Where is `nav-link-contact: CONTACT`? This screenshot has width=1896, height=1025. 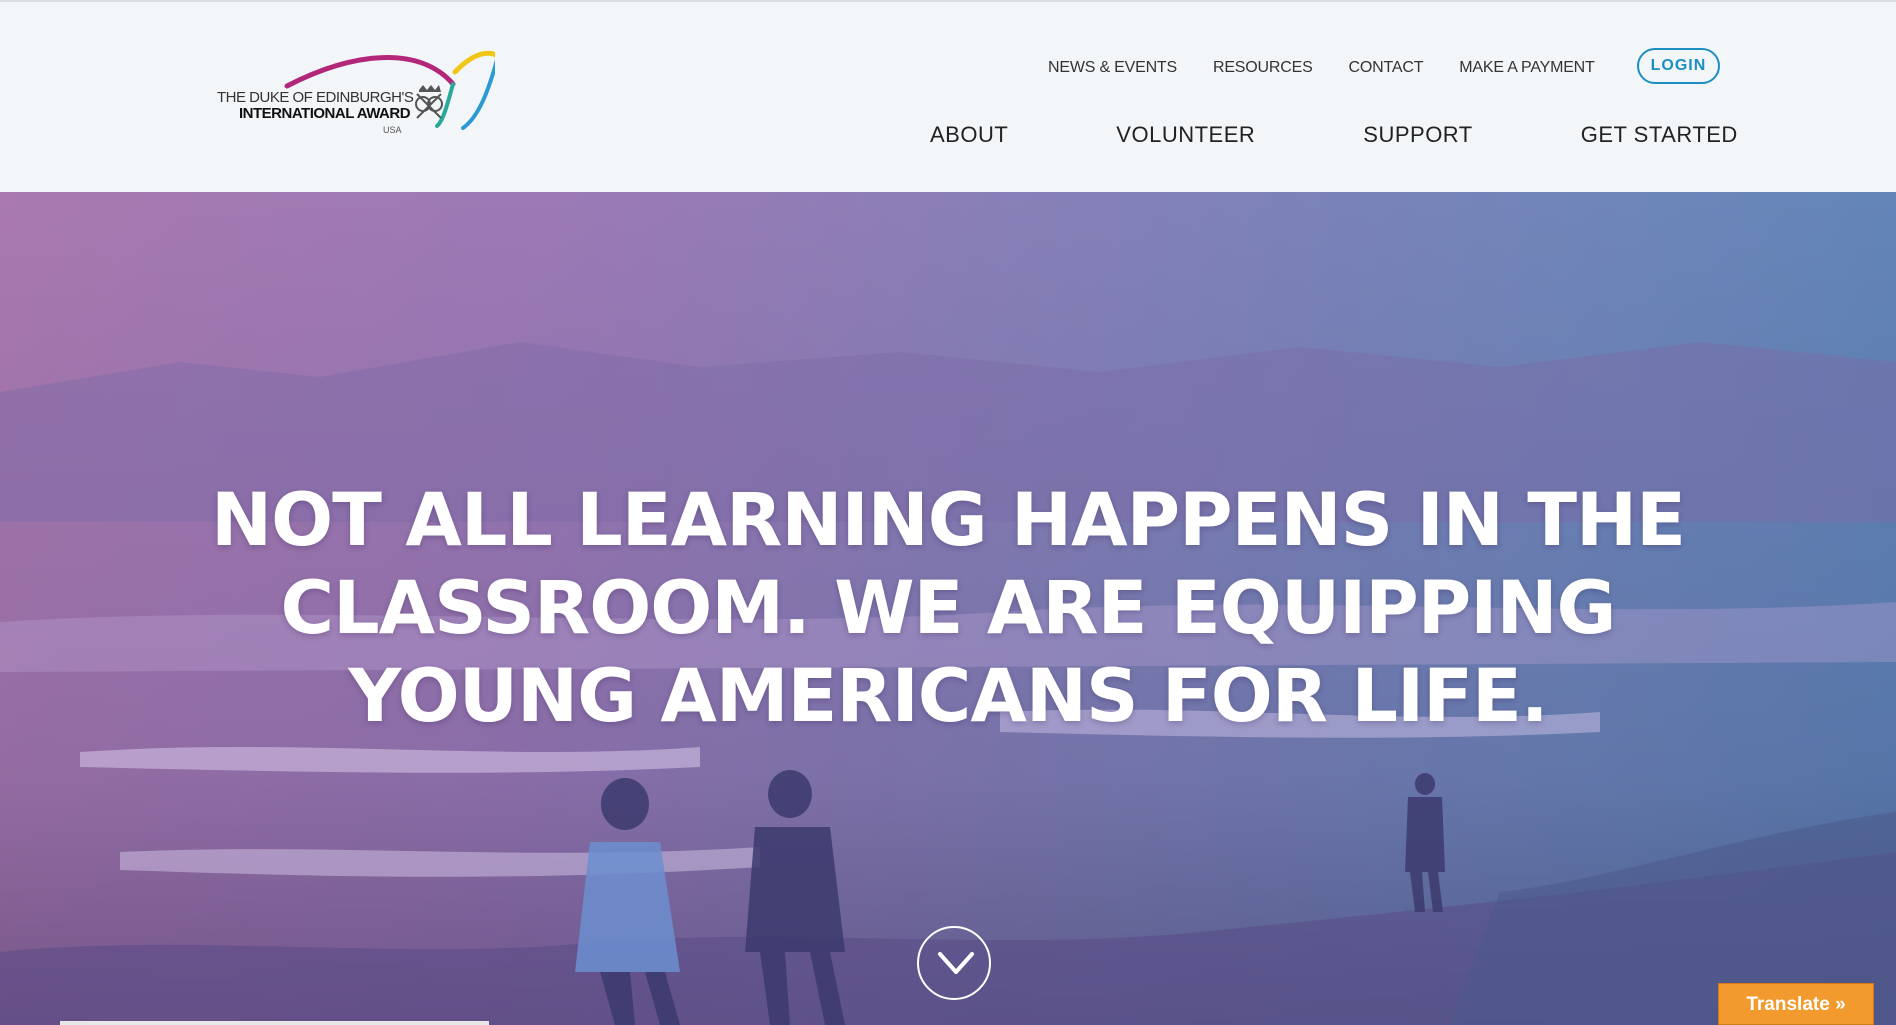 nav-link-contact: CONTACT is located at coordinates (1386, 68).